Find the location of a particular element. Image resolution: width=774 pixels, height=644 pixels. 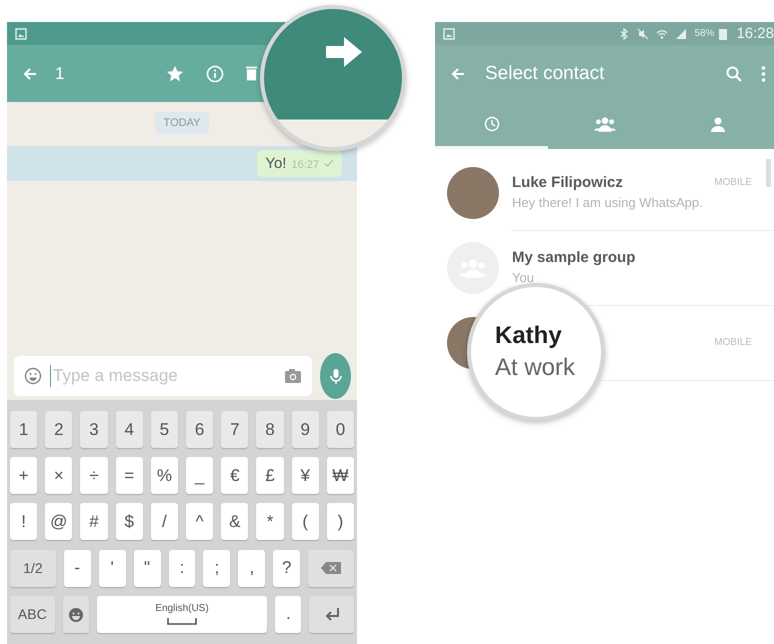

keyboard-key: ) is located at coordinates (340, 521).